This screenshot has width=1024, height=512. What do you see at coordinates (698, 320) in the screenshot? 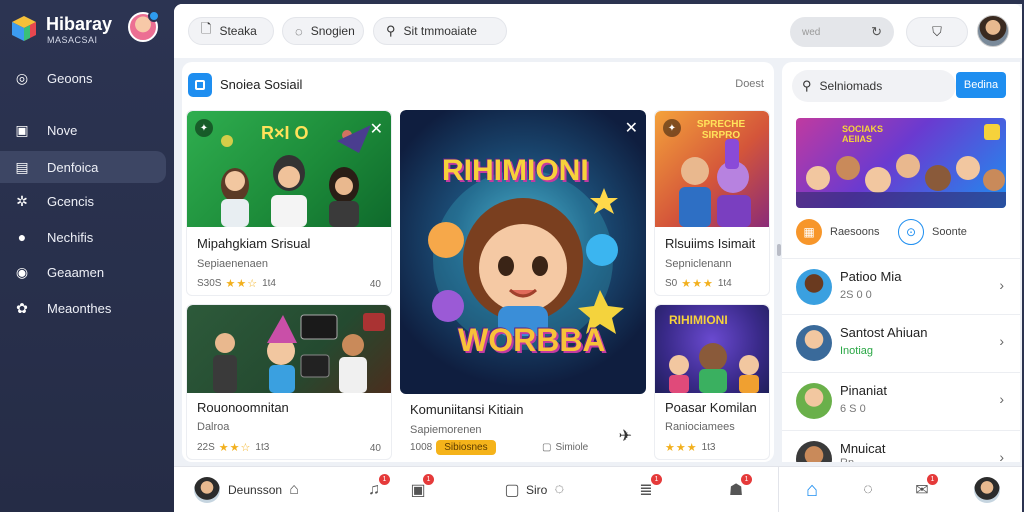
I see `thumb-caption: RIHIMIONI` at bounding box center [698, 320].